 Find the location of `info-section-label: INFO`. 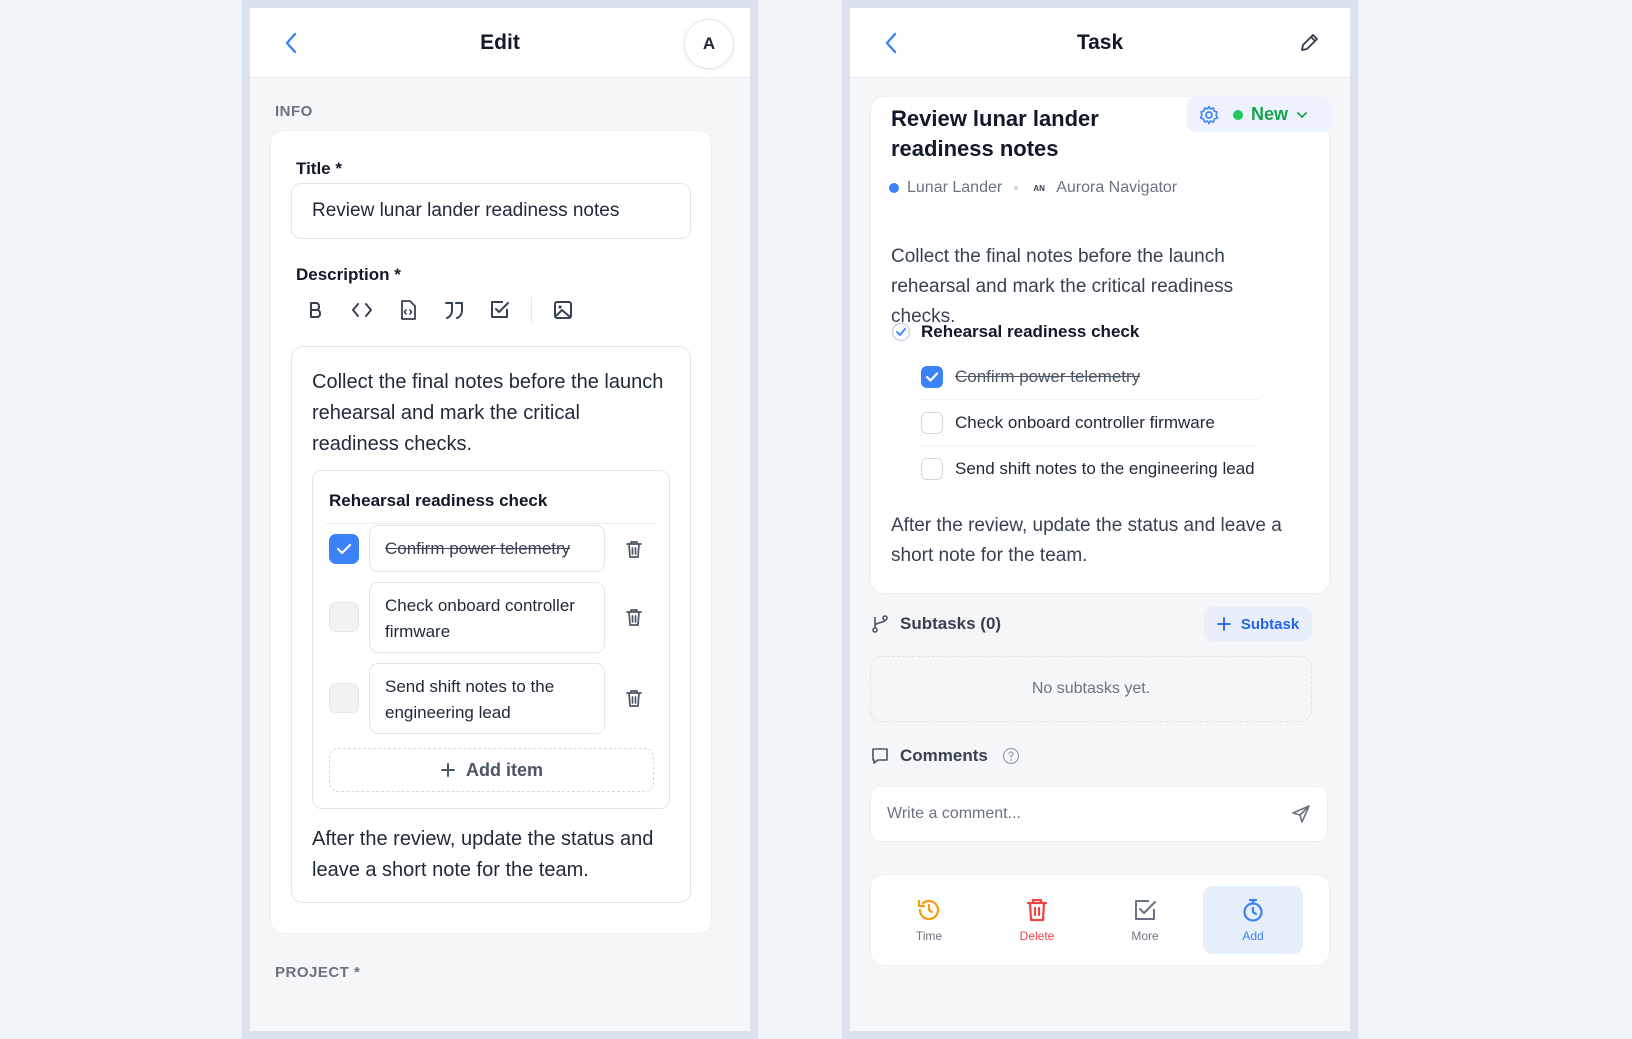

info-section-label: INFO is located at coordinates (294, 111).